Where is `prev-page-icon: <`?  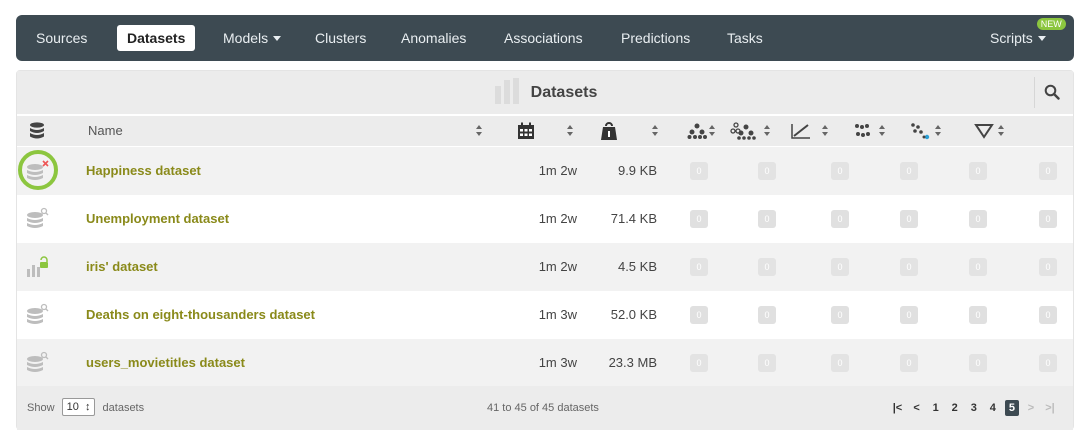
prev-page-icon: < is located at coordinates (917, 408).